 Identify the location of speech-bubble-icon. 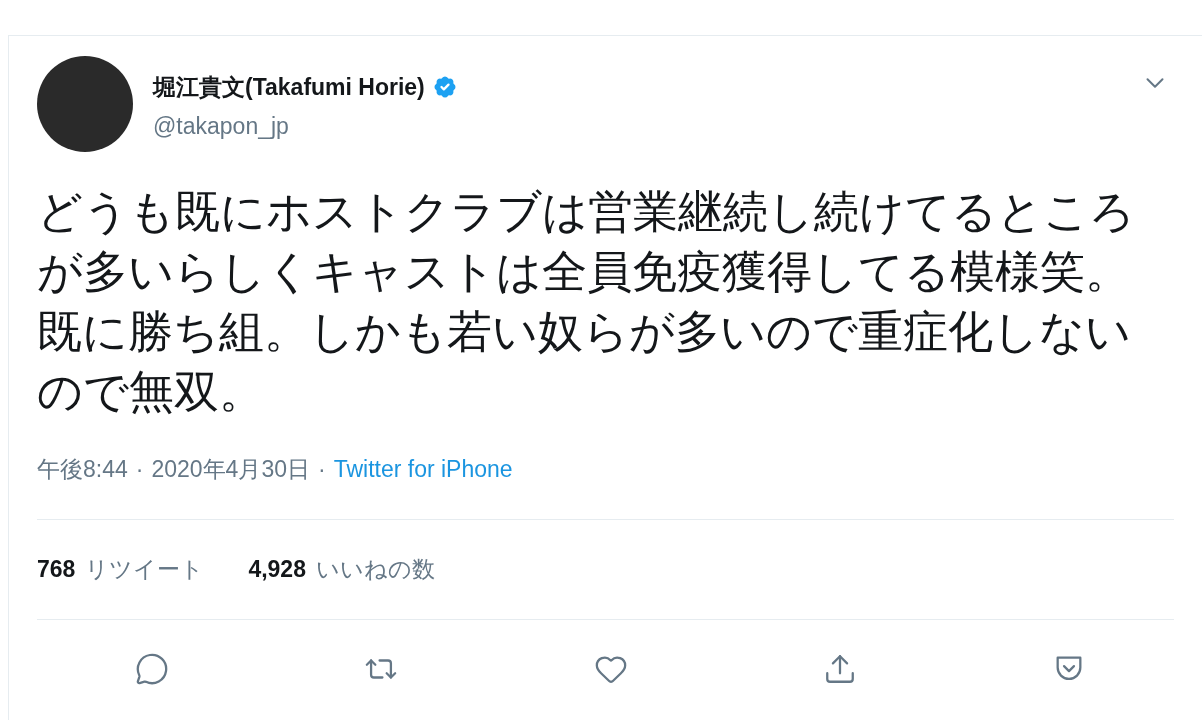
(152, 668).